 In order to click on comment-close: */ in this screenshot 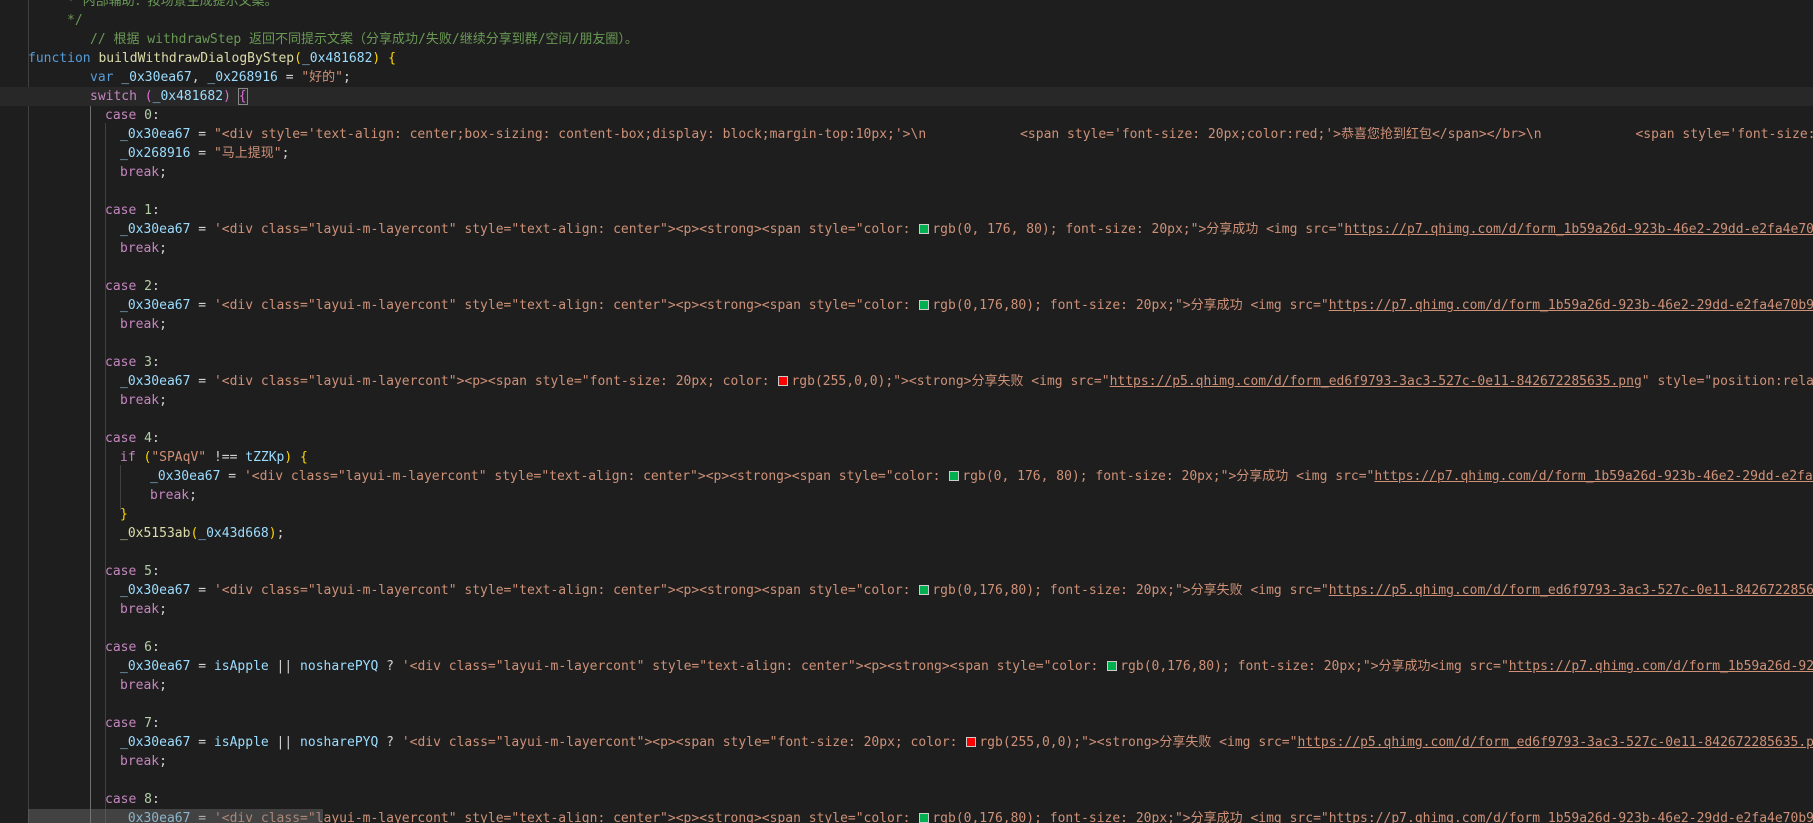, I will do `click(75, 20)`.